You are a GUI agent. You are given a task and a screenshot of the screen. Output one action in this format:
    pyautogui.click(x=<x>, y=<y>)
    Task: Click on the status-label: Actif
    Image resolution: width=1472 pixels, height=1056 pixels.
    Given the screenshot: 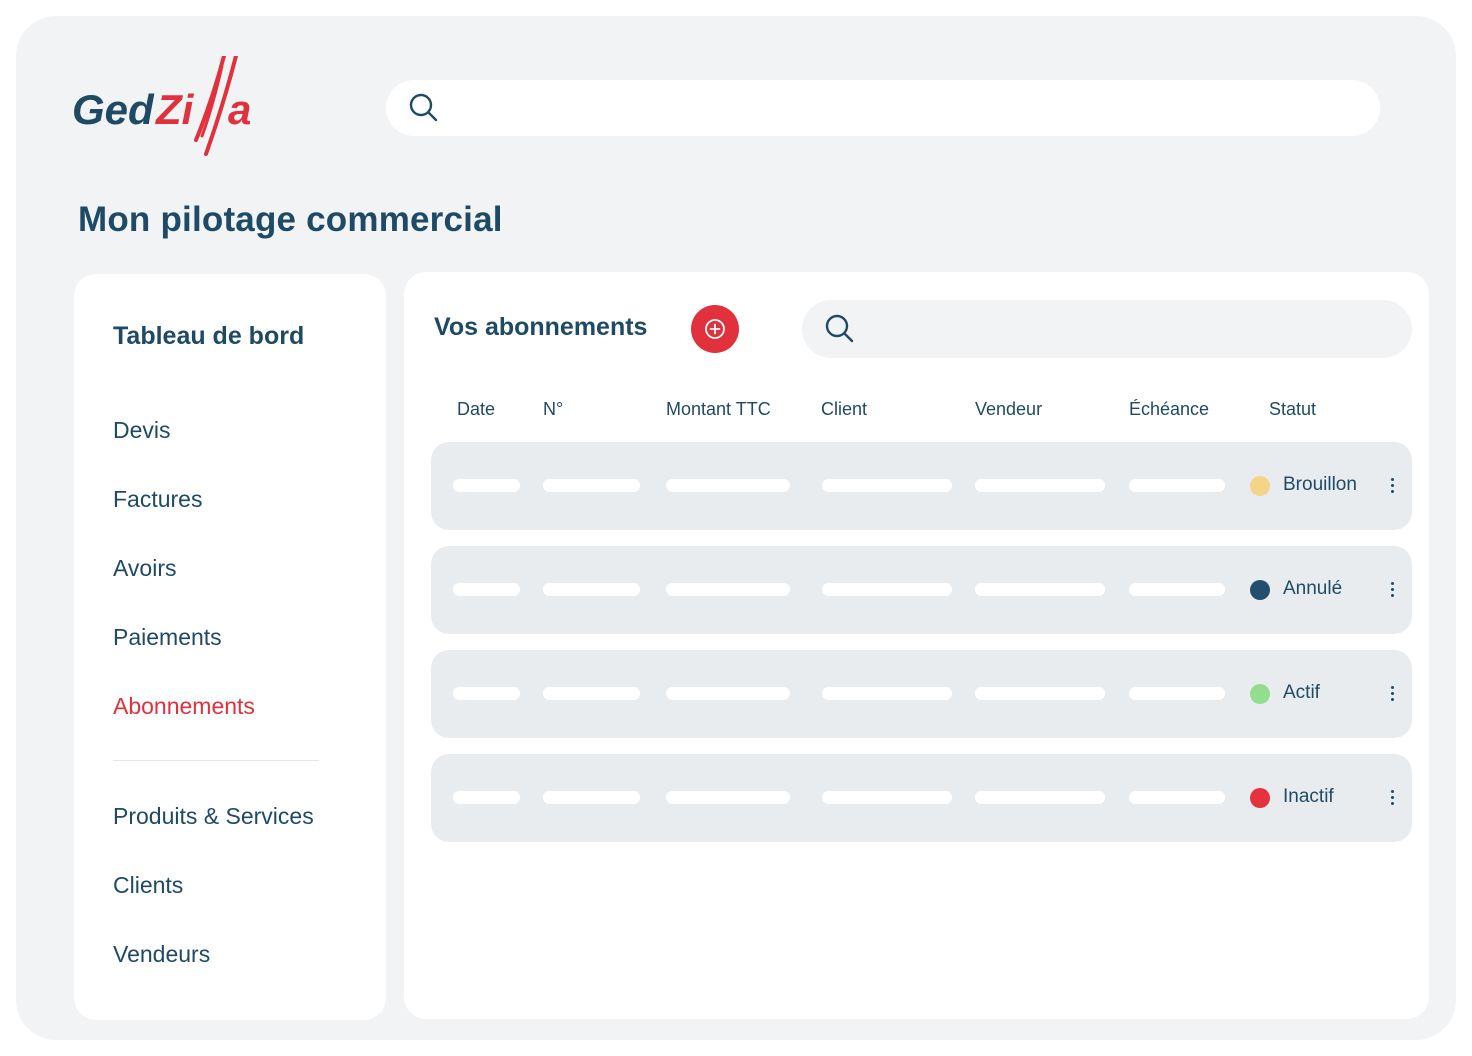 What is the action you would take?
    pyautogui.click(x=1301, y=692)
    